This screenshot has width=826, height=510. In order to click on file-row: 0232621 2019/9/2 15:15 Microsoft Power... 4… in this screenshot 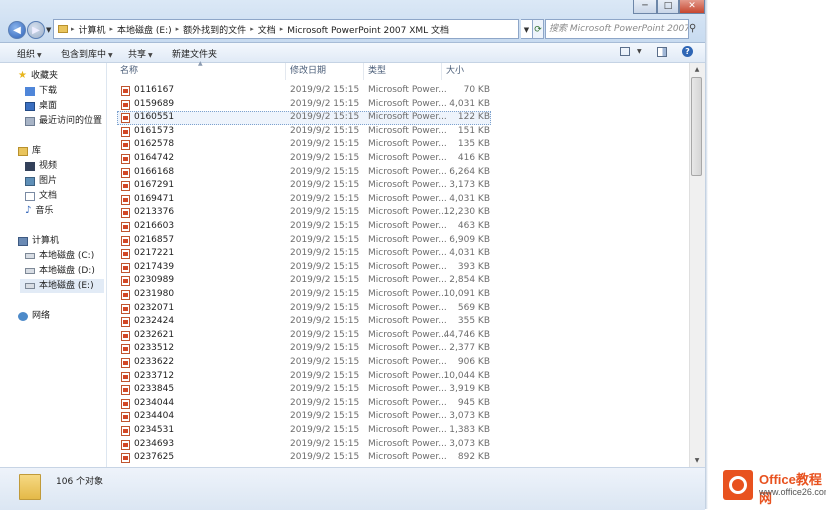, I will do `click(398, 336)`.